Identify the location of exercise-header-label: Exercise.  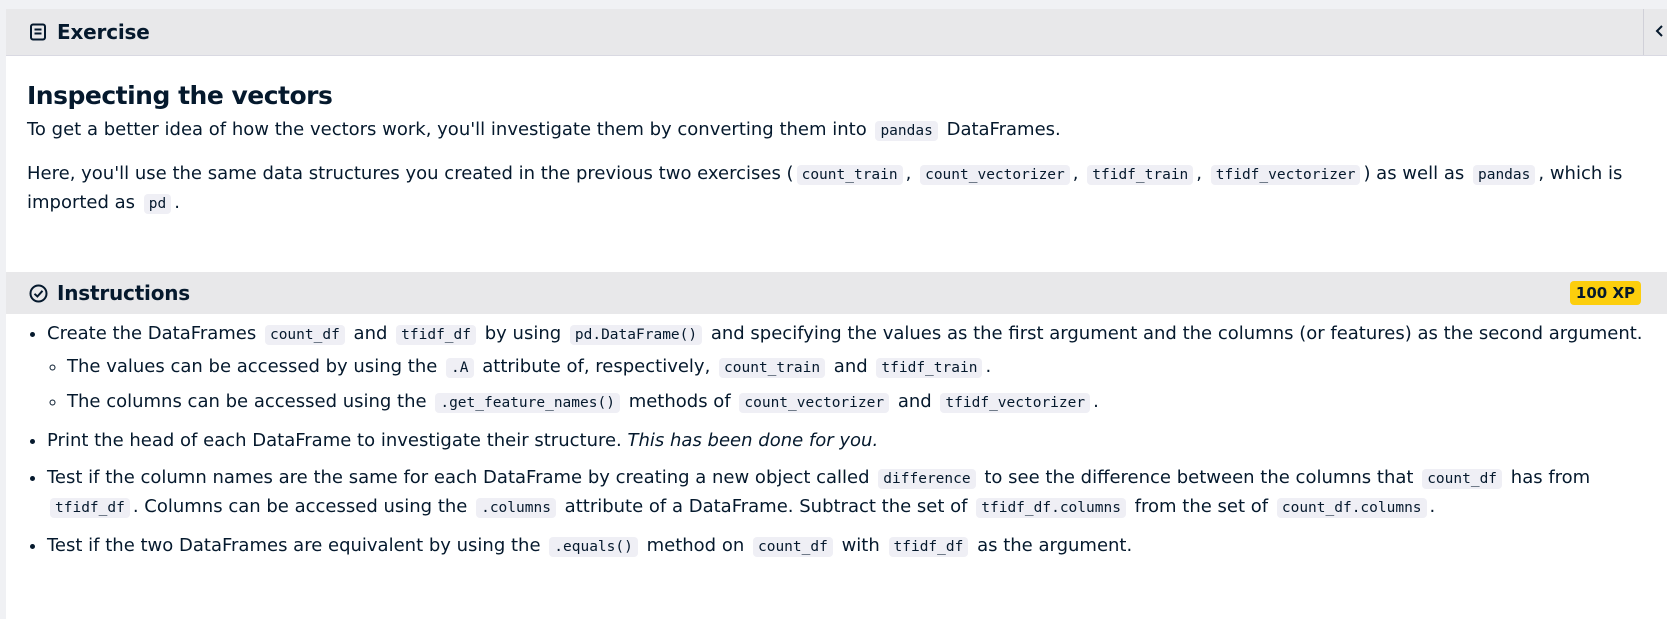
(103, 32).